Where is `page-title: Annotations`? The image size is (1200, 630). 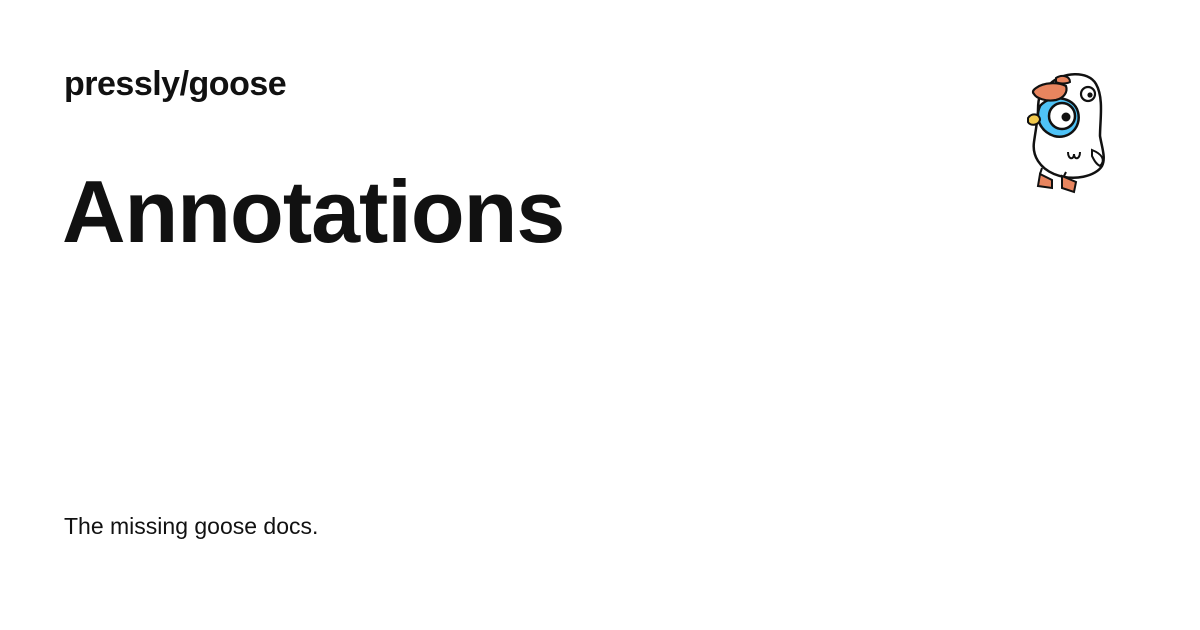 page-title: Annotations is located at coordinates (313, 211).